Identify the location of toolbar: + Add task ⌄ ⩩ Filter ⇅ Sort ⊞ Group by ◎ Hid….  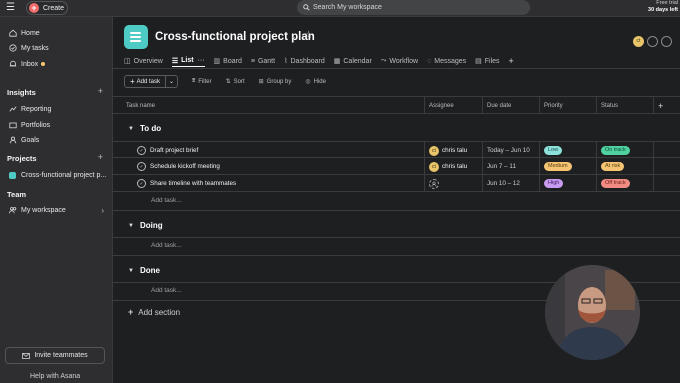
(225, 81).